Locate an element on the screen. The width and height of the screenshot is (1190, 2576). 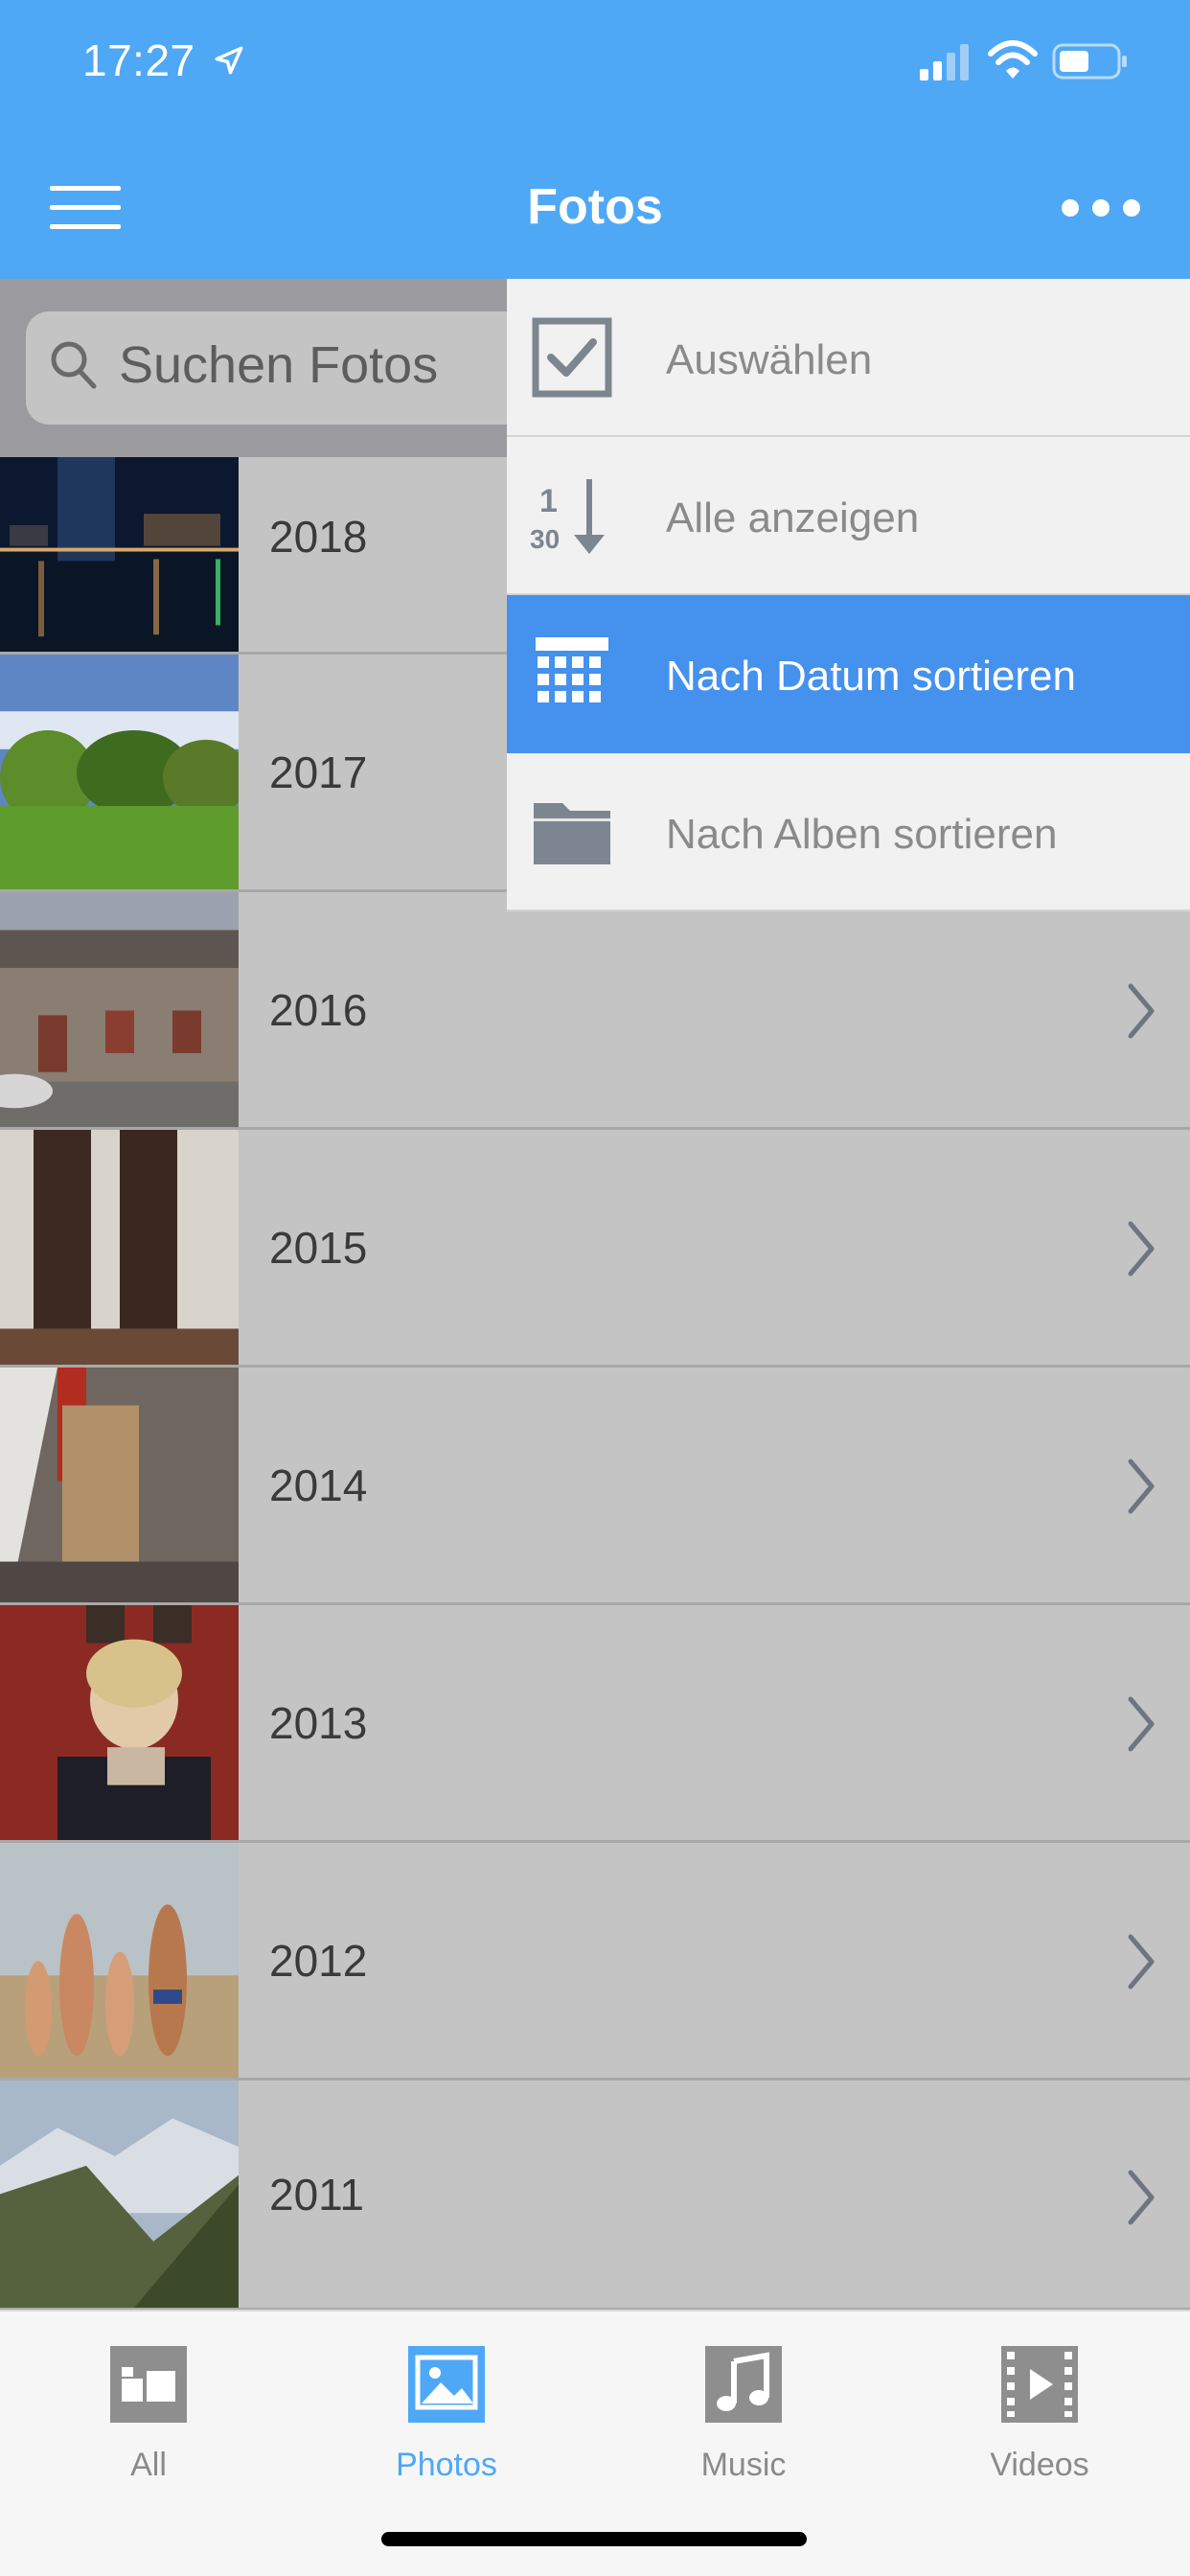
wifi-icon is located at coordinates (1013, 59).